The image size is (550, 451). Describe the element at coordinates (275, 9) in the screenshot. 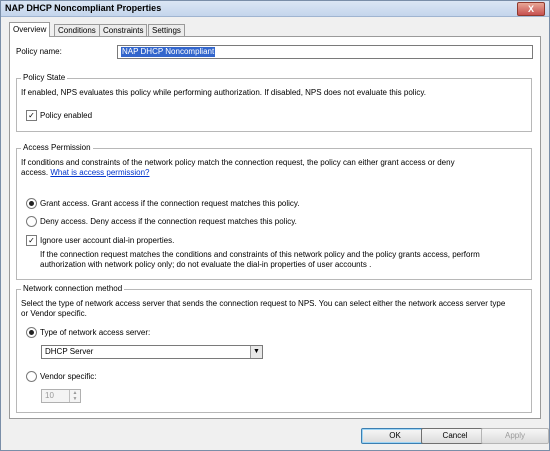

I see `title-bar: NAP DHCP Noncompliant Properties X` at that location.